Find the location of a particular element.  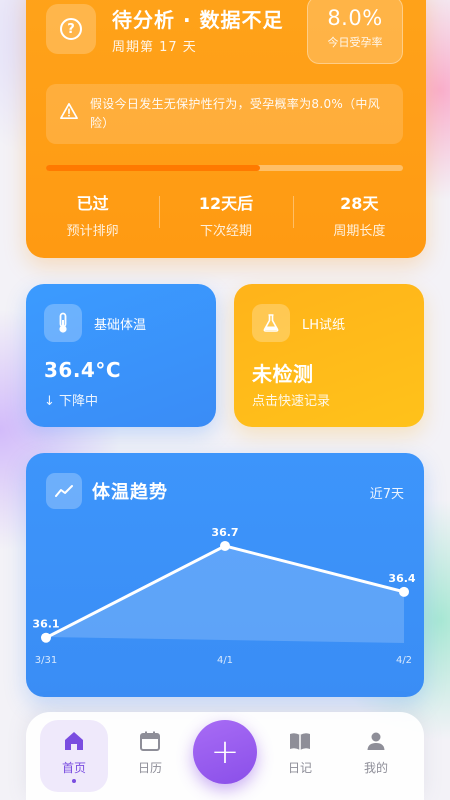

thermometer-icon is located at coordinates (63, 323).